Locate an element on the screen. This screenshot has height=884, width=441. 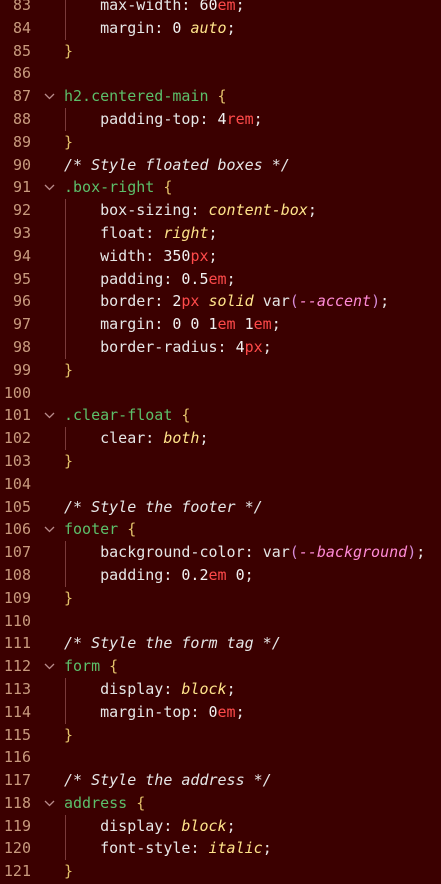
code-line: 117 /* Style the address */ is located at coordinates (220, 780).